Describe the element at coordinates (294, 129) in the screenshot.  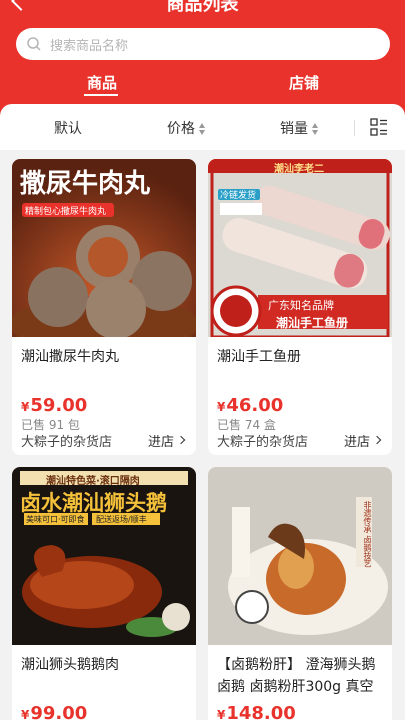
I see `sort-sales-label: 销量` at that location.